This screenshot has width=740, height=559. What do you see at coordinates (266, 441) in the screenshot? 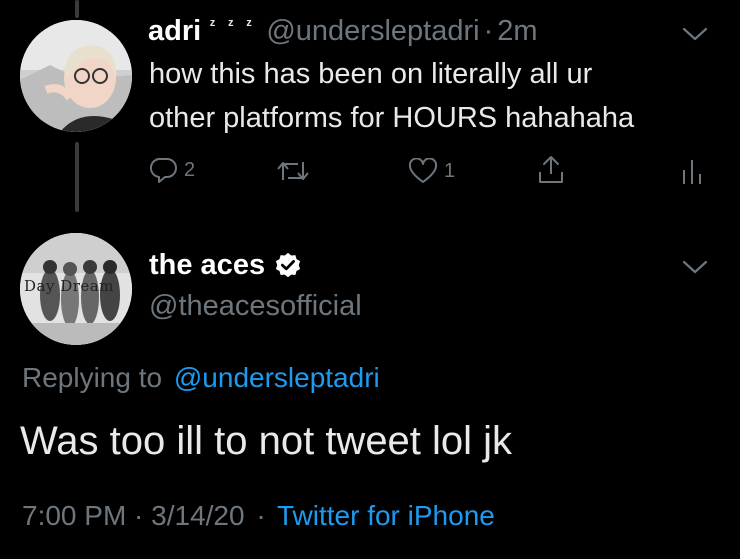
I see `main-tweet-text: Was too ill to not tweet lol jk` at bounding box center [266, 441].